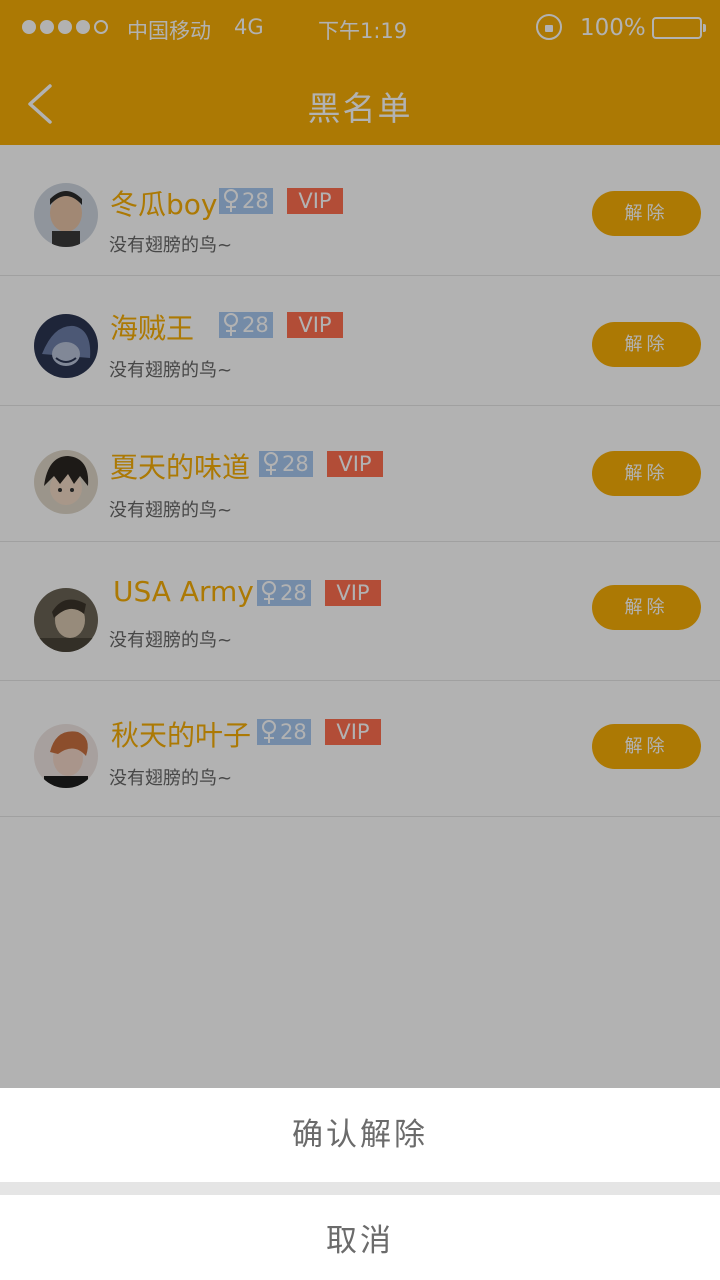 Image resolution: width=720 pixels, height=1280 pixels. Describe the element at coordinates (360, 1135) in the screenshot. I see `confirm-unblock-button: 确认解除` at that location.